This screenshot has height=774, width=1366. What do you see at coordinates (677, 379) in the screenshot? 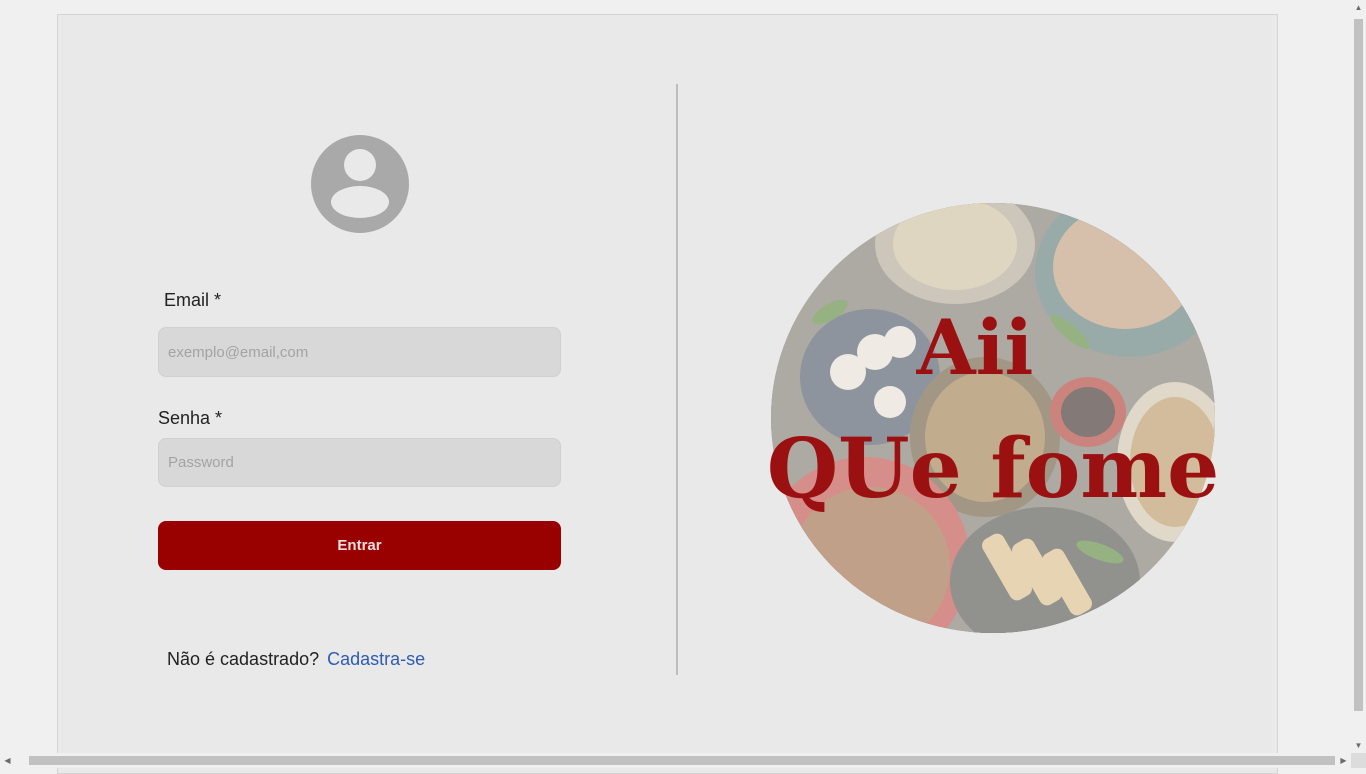
I see `vertical-divider` at bounding box center [677, 379].